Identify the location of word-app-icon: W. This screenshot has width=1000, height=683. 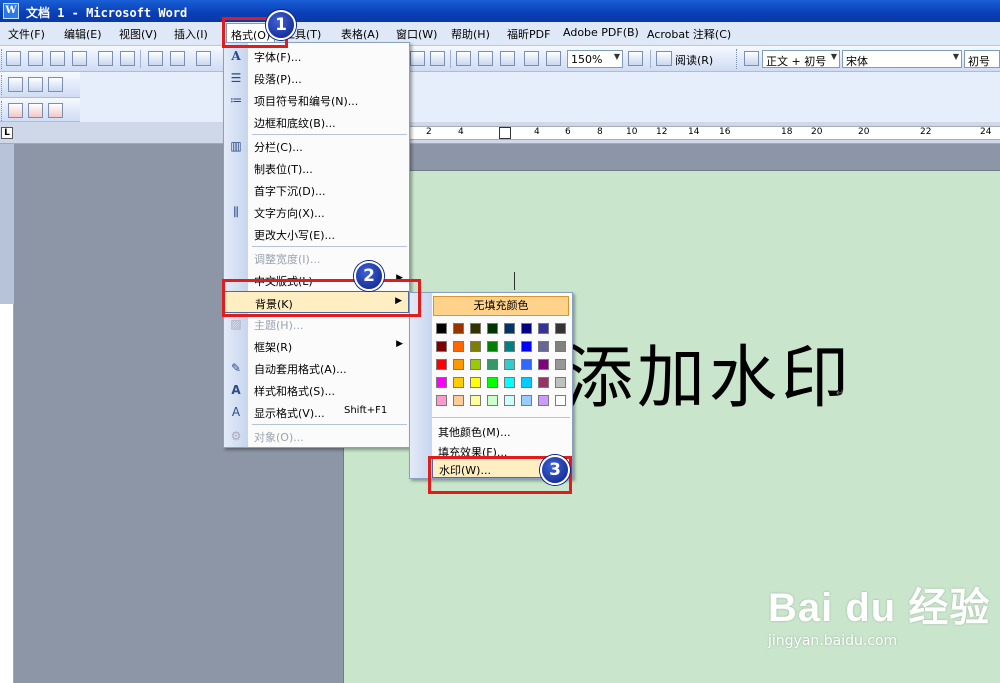
(11, 11).